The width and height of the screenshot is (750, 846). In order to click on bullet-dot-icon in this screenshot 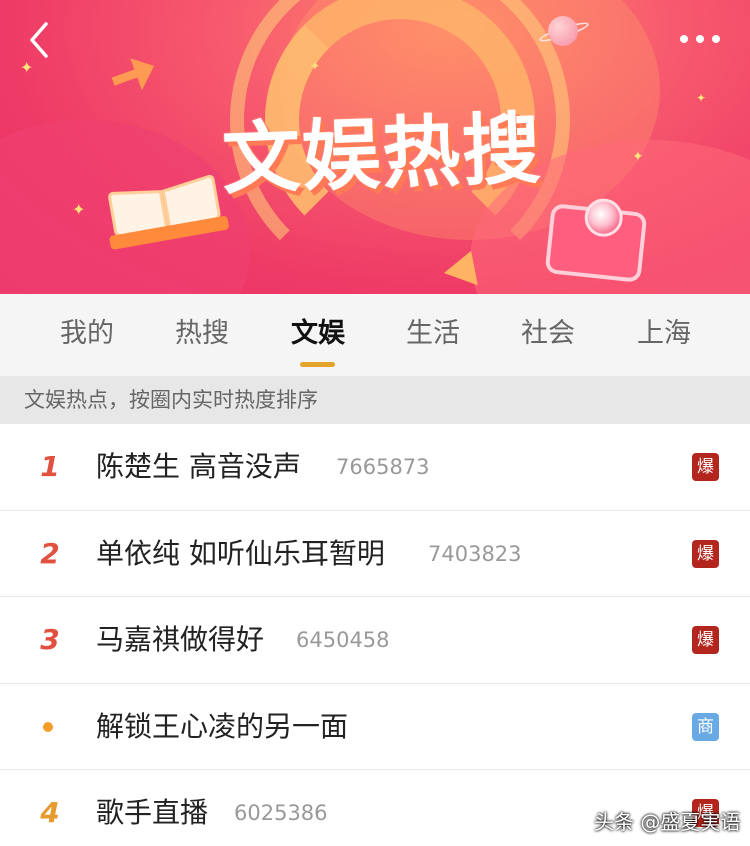, I will do `click(48, 726)`.